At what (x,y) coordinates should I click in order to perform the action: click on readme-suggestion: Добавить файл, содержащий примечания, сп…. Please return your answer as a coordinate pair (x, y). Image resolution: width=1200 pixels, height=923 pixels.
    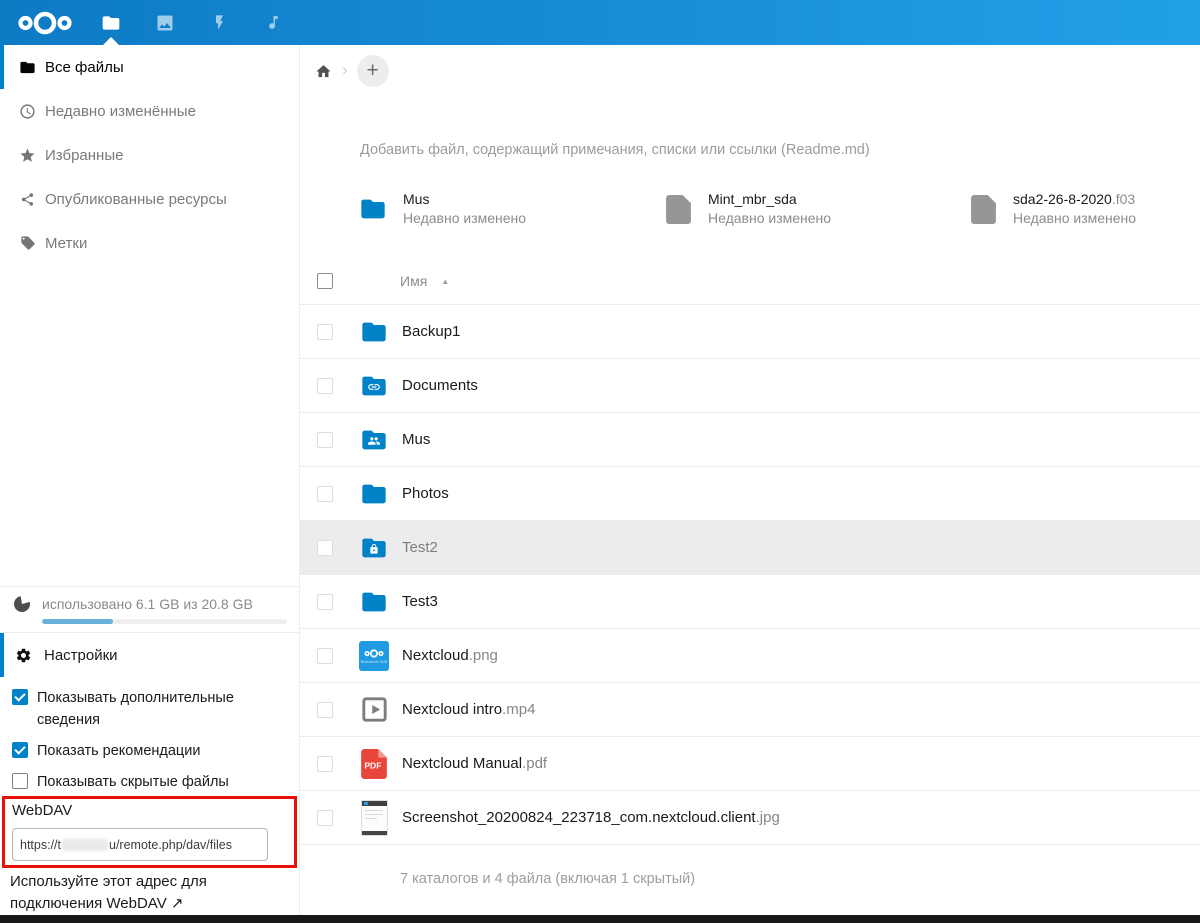
    Looking at the image, I should click on (615, 150).